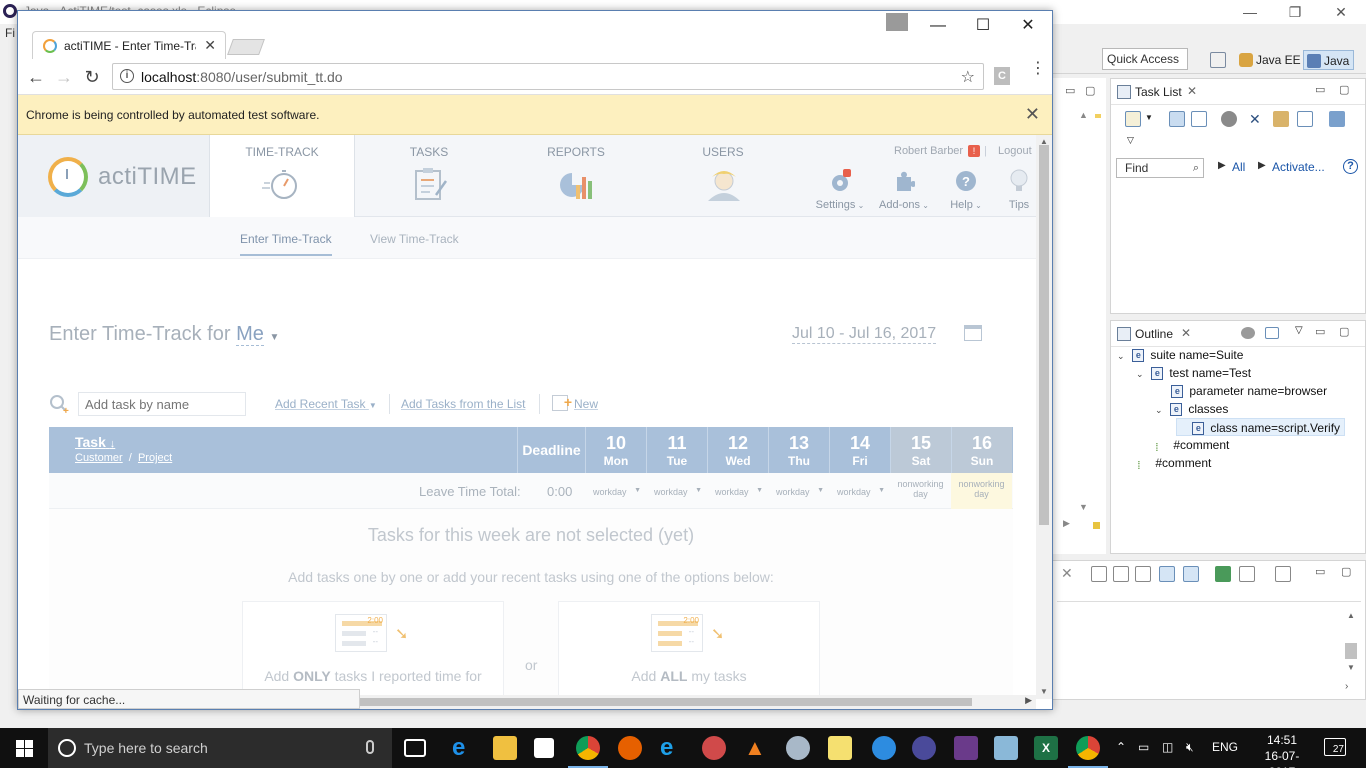 The width and height of the screenshot is (1366, 768). I want to click on outline-item: e class name=script.Verify, so click(1261, 427).